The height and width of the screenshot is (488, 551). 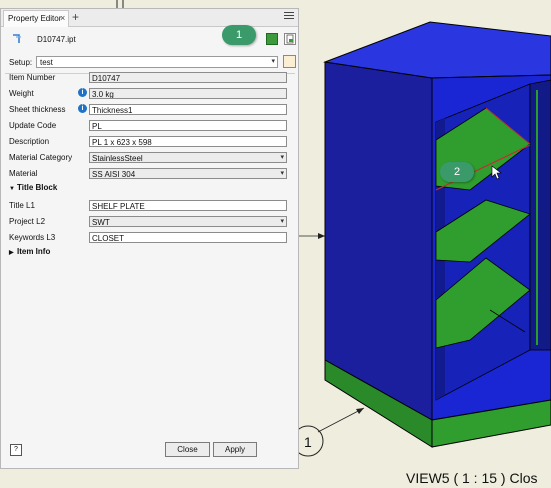 What do you see at coordinates (188, 109) in the screenshot?
I see `sheet-thickness-field: Thickness1▫` at bounding box center [188, 109].